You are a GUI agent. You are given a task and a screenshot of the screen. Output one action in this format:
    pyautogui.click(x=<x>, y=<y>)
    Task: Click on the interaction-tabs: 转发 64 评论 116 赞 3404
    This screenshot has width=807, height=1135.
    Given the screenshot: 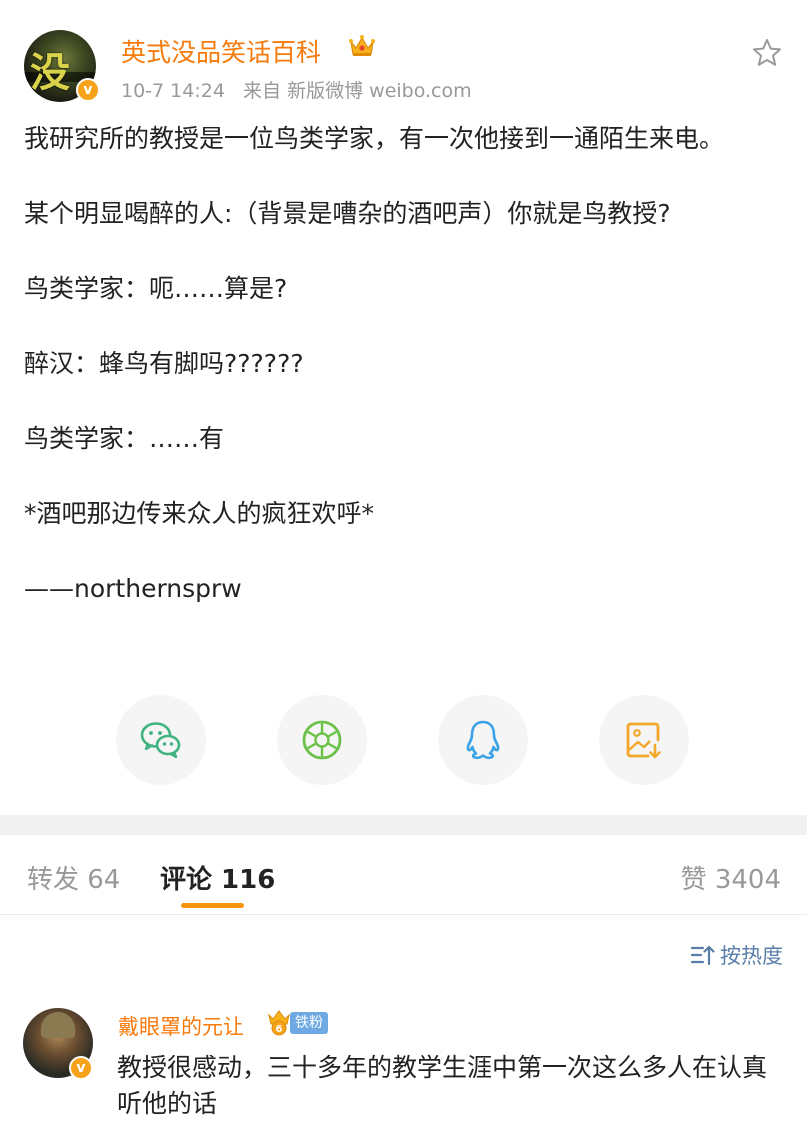 What is the action you would take?
    pyautogui.click(x=403, y=875)
    